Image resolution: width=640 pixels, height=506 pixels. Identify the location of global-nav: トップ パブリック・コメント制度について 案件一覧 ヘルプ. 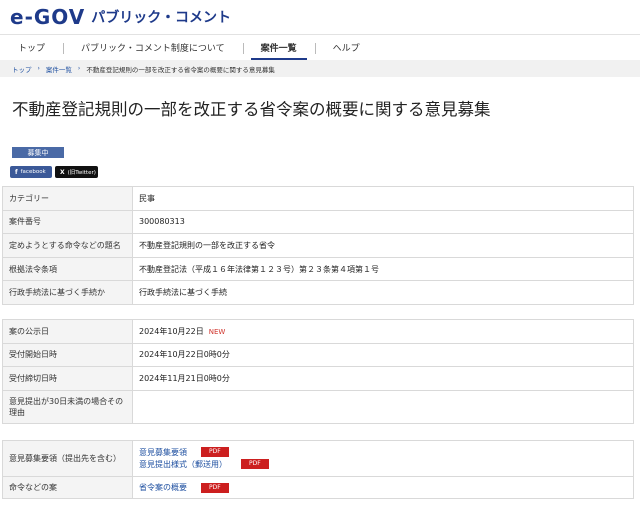
(320, 47).